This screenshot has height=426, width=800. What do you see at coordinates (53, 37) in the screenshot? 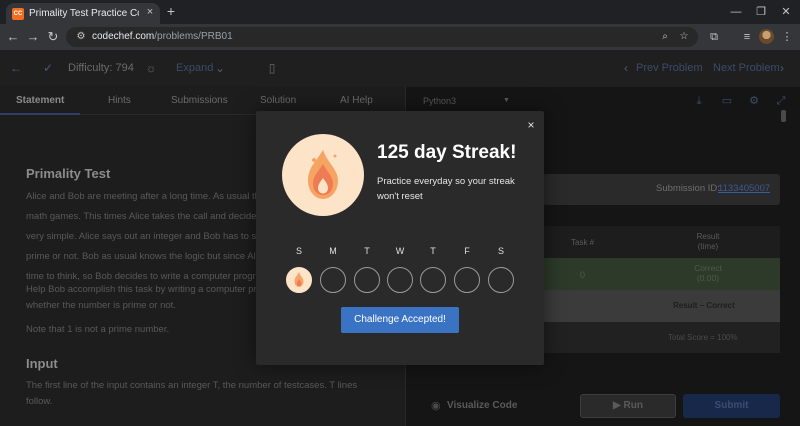
I see `reload-icon: ↻` at bounding box center [53, 37].